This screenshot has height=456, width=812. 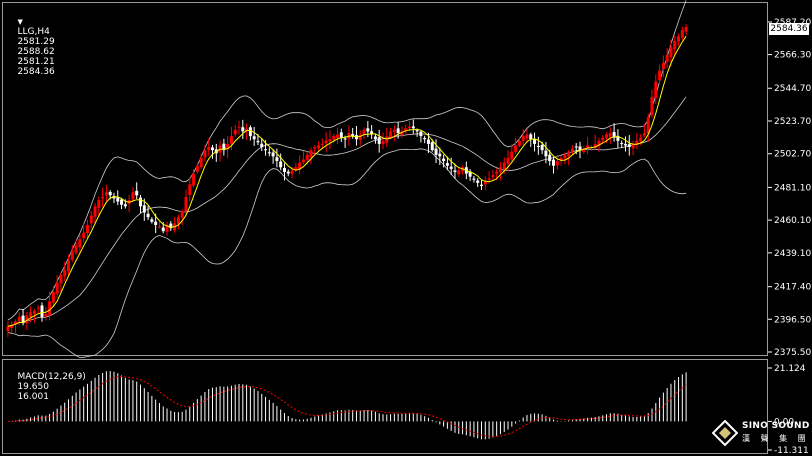 What do you see at coordinates (792, 56) in the screenshot?
I see `price-tick-label: 2566.30` at bounding box center [792, 56].